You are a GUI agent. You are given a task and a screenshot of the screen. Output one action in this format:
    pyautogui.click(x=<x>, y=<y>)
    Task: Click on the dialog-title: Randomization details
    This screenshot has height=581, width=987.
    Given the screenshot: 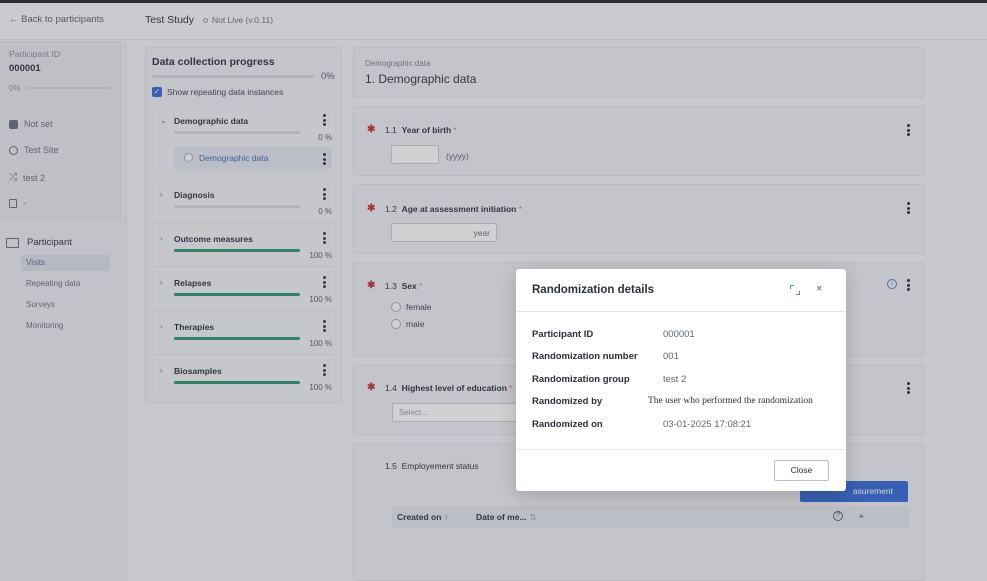 What is the action you would take?
    pyautogui.click(x=593, y=290)
    